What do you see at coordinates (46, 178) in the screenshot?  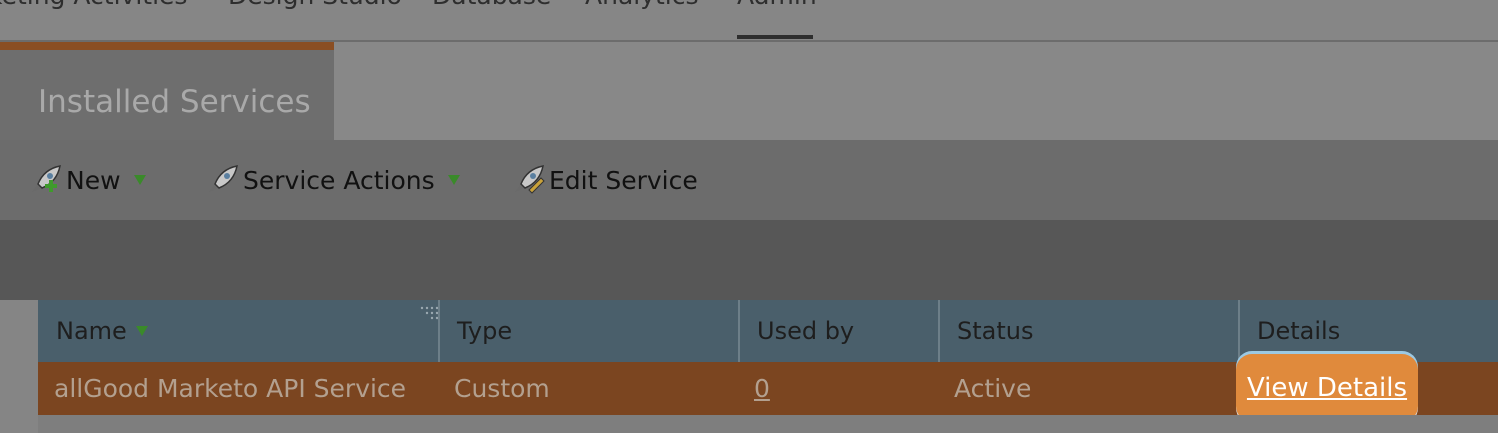 I see `rocket-add-icon` at bounding box center [46, 178].